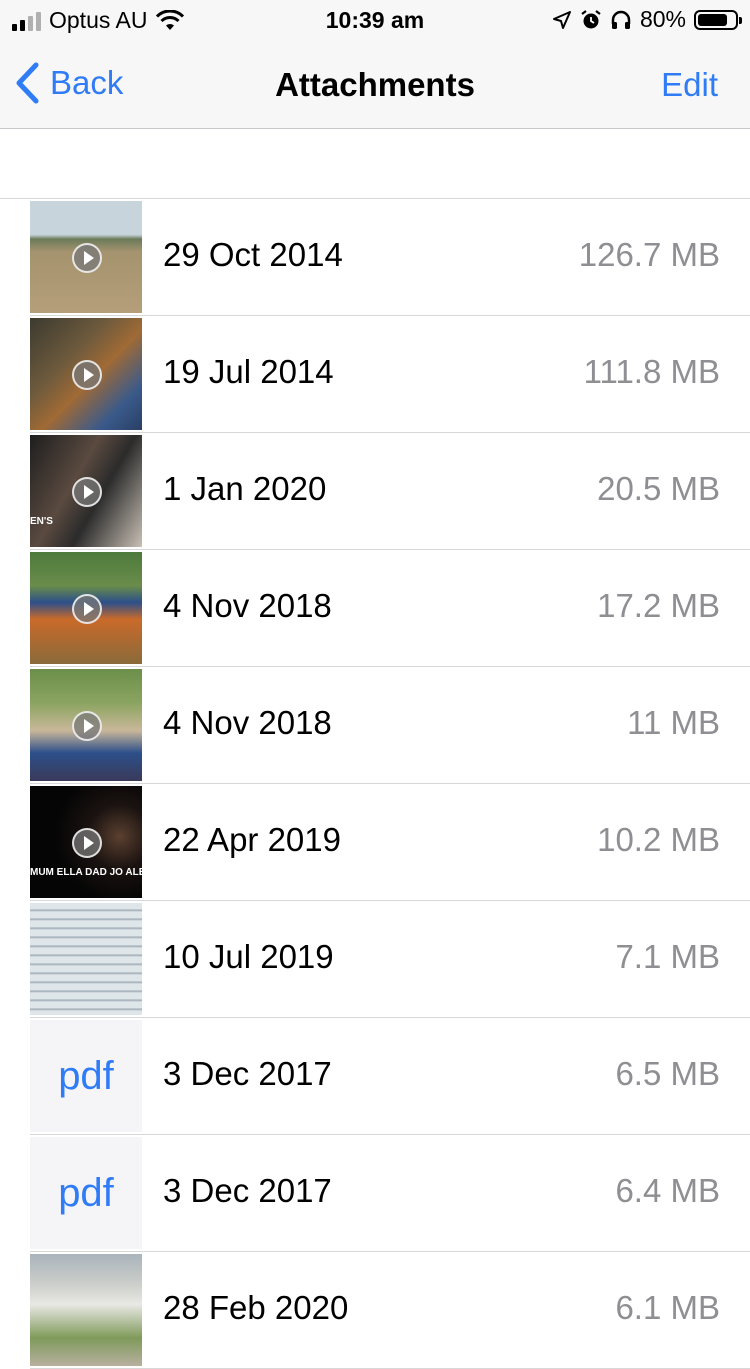  I want to click on attachment-row: 19 Jul 2014 111.8 MB, so click(390, 374).